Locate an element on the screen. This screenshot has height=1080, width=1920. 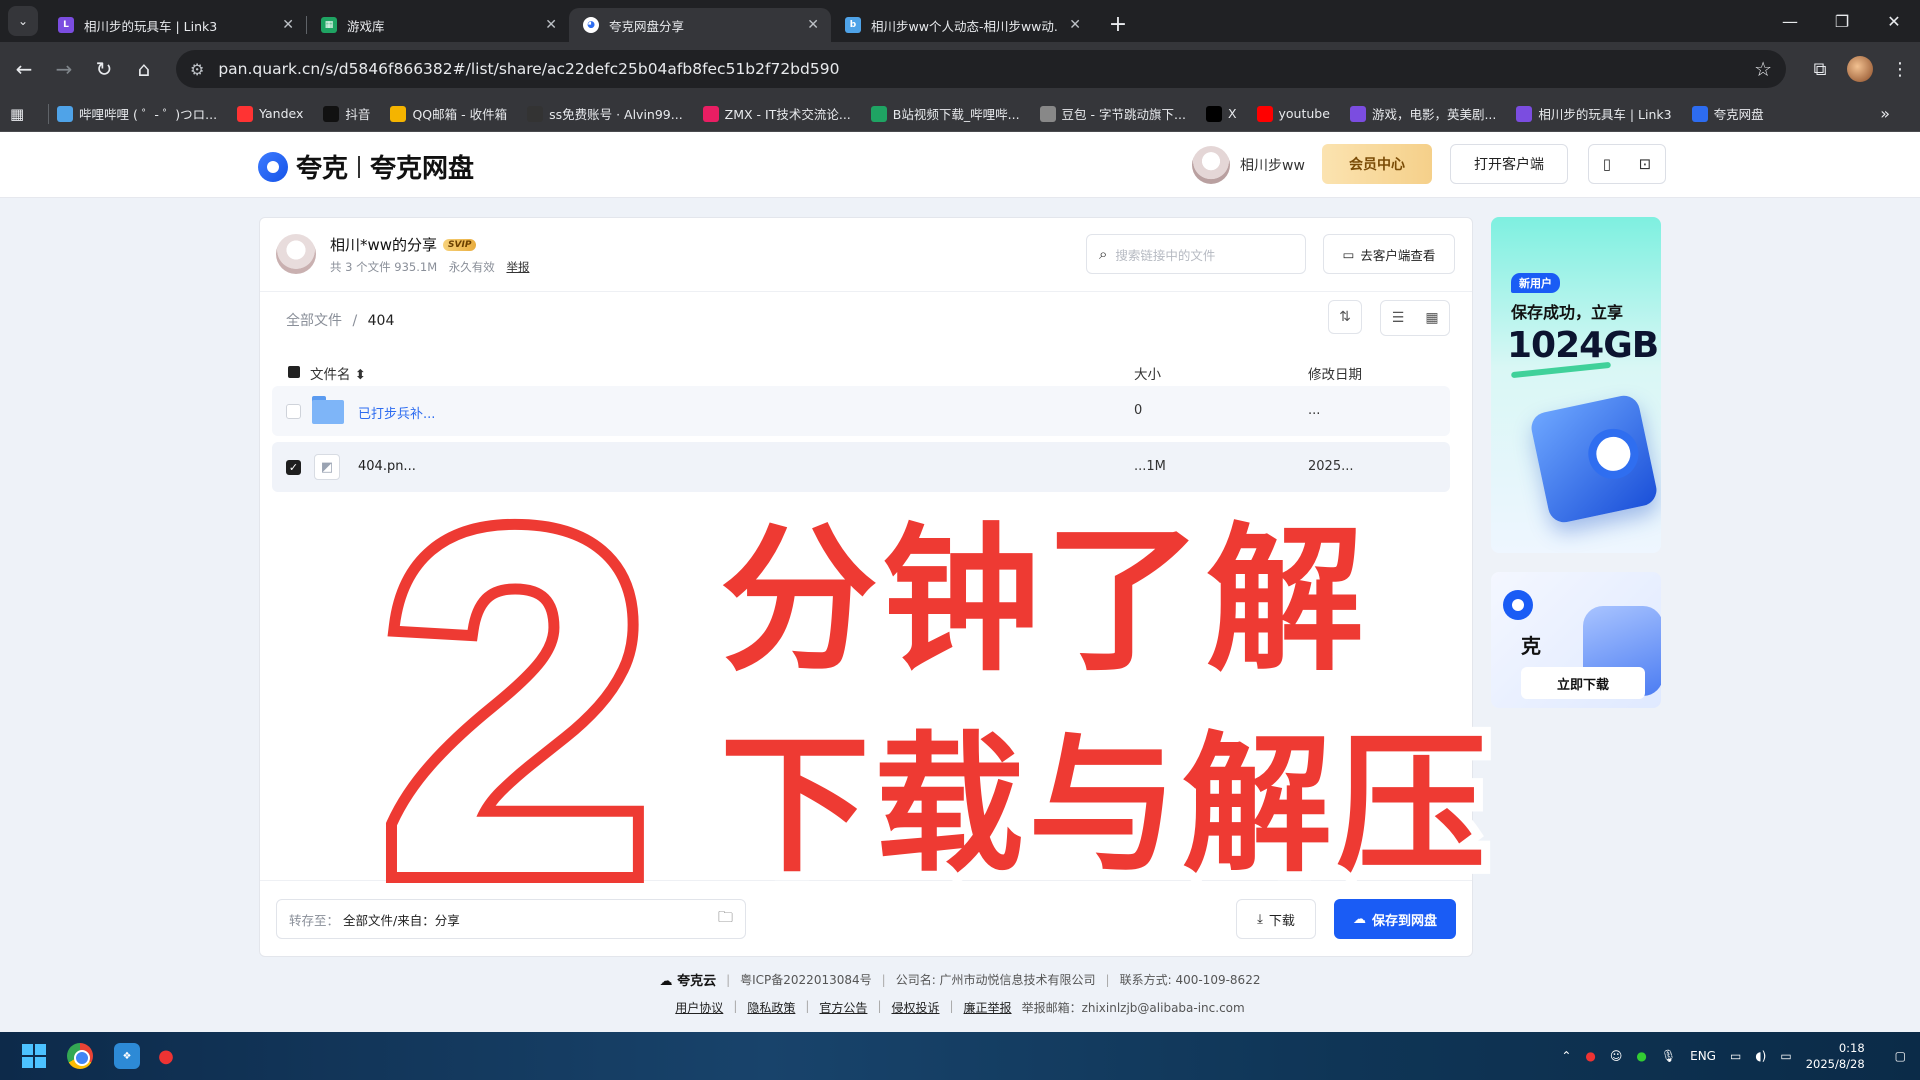
battery-icon: ▭ is located at coordinates (1785, 1056).